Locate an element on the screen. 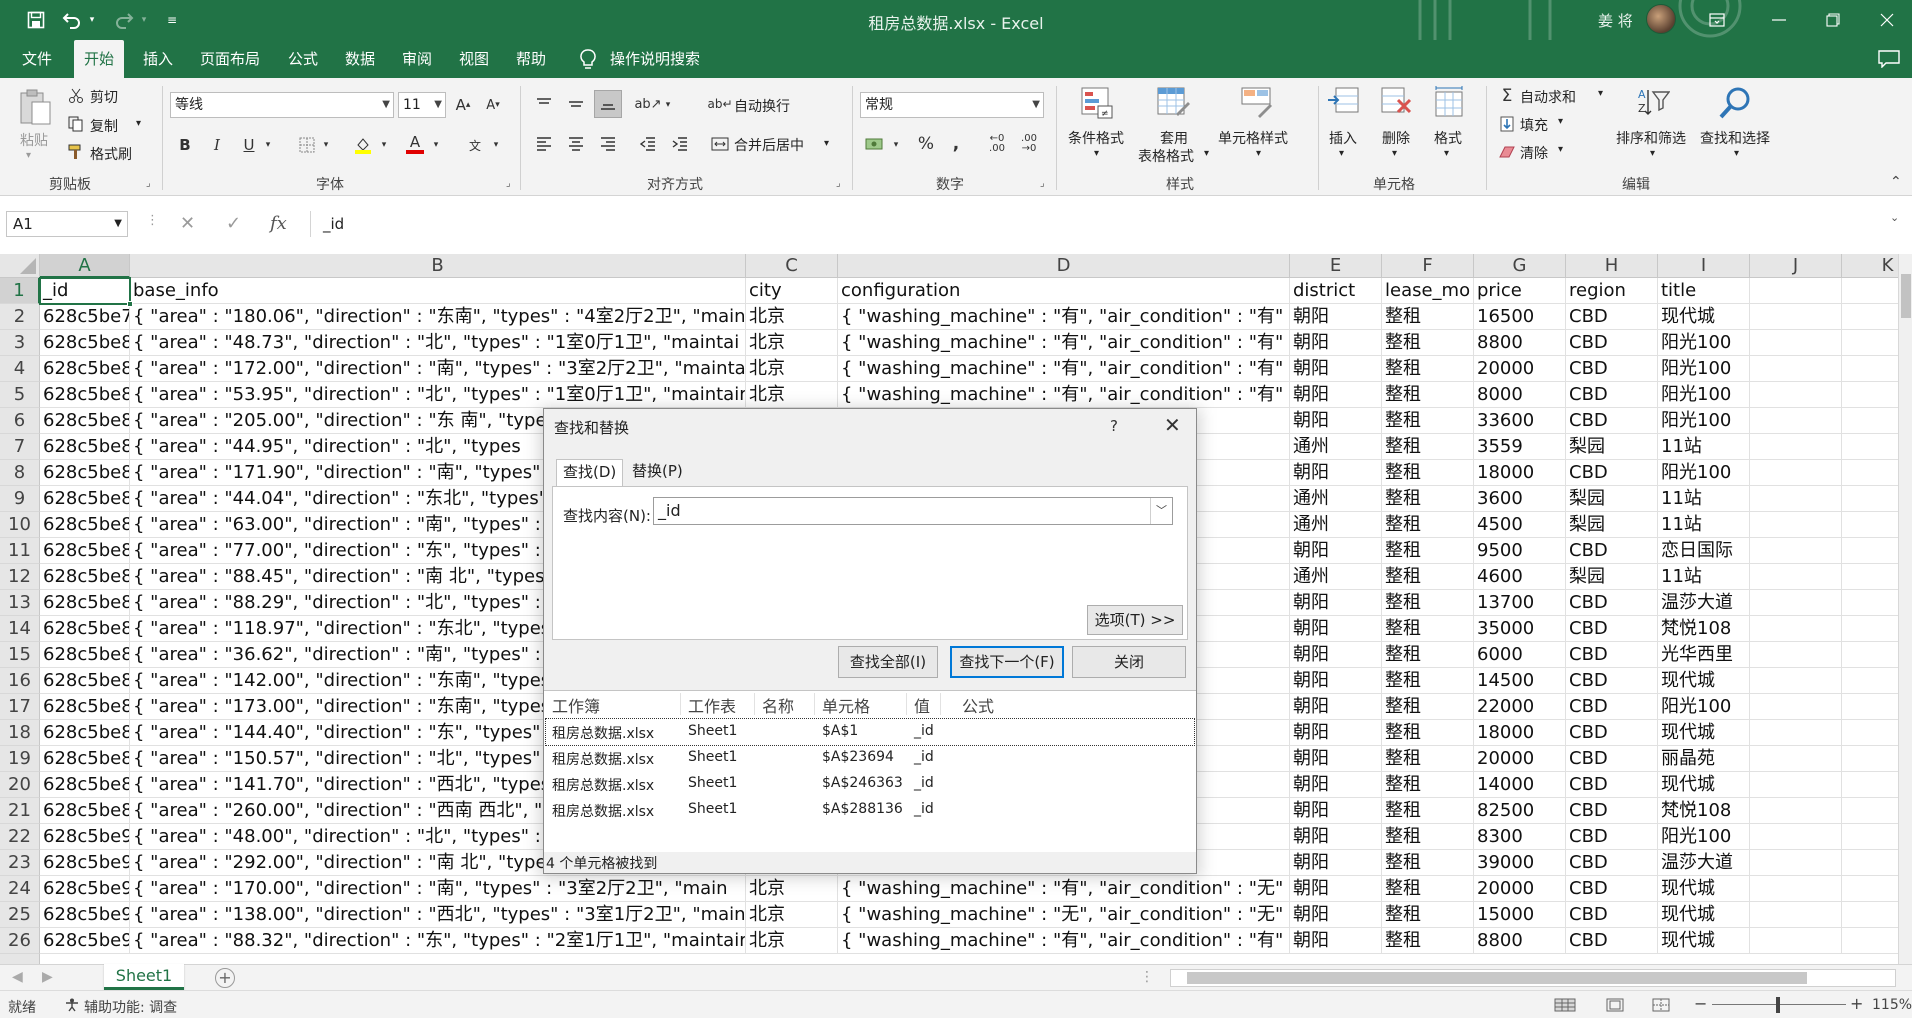 The width and height of the screenshot is (1912, 1018). format-cells-icon is located at coordinates (1449, 103).